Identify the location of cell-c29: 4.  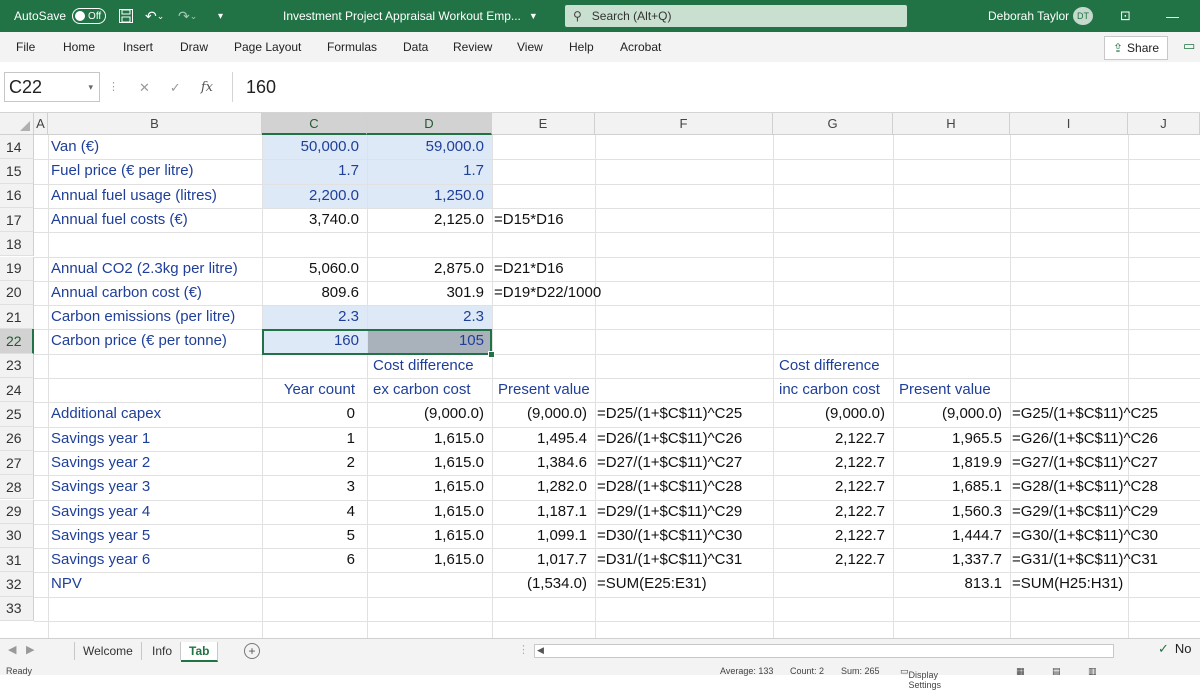
(308, 512).